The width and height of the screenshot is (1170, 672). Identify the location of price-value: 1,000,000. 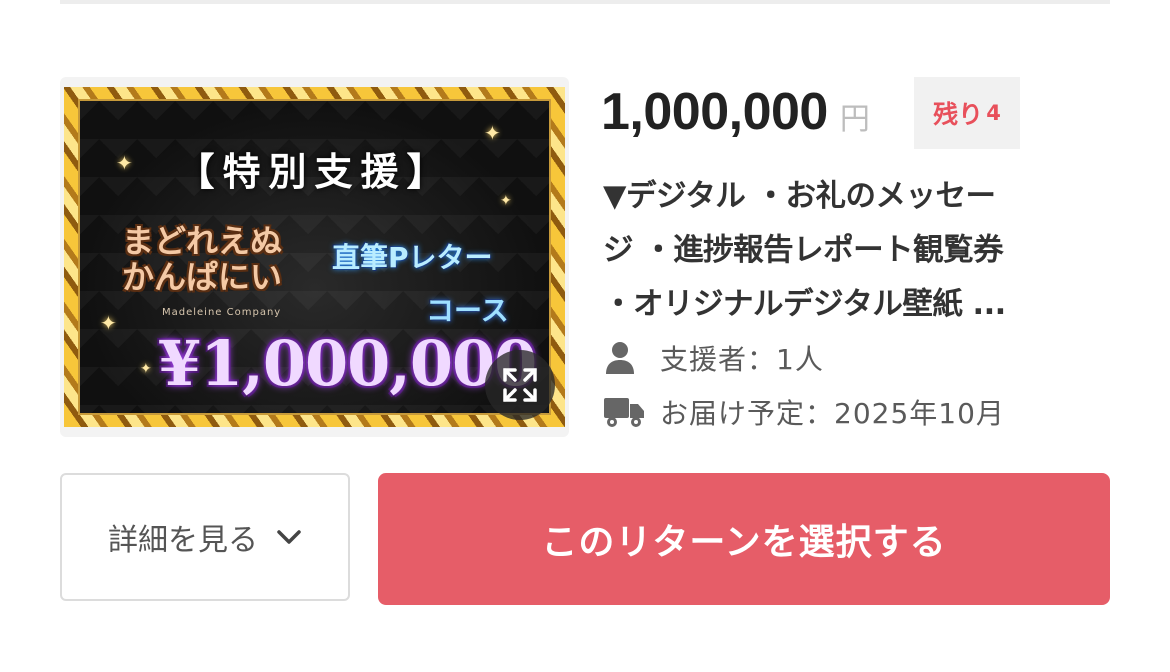
(714, 112).